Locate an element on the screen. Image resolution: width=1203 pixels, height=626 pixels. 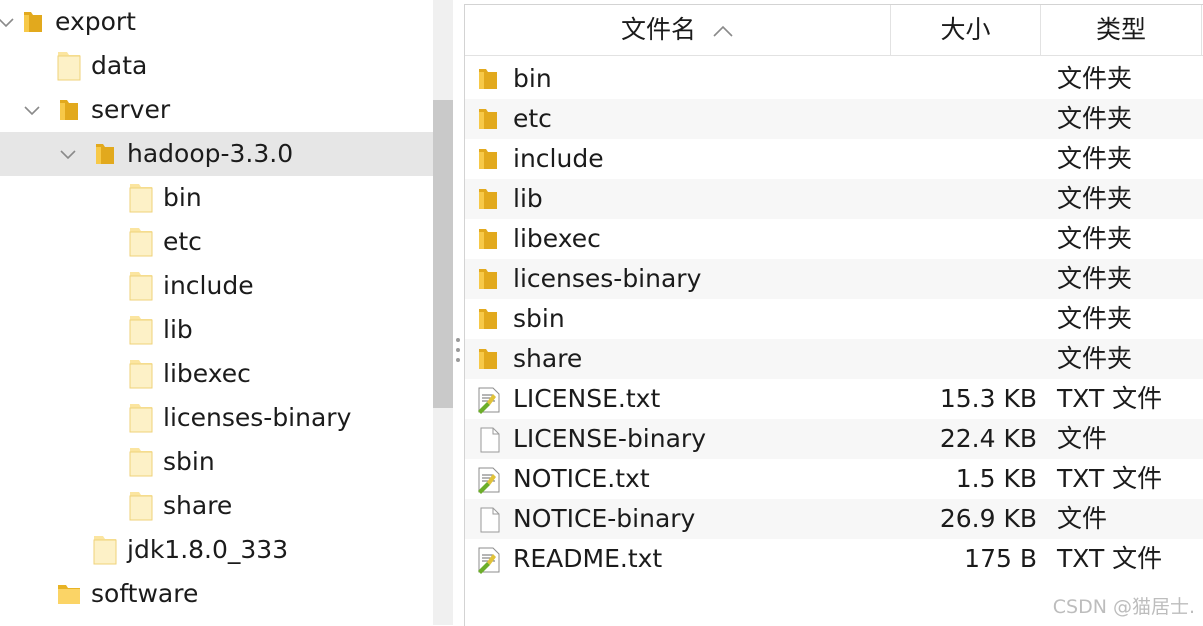
file-name: LICENSE.txt is located at coordinates (587, 398).